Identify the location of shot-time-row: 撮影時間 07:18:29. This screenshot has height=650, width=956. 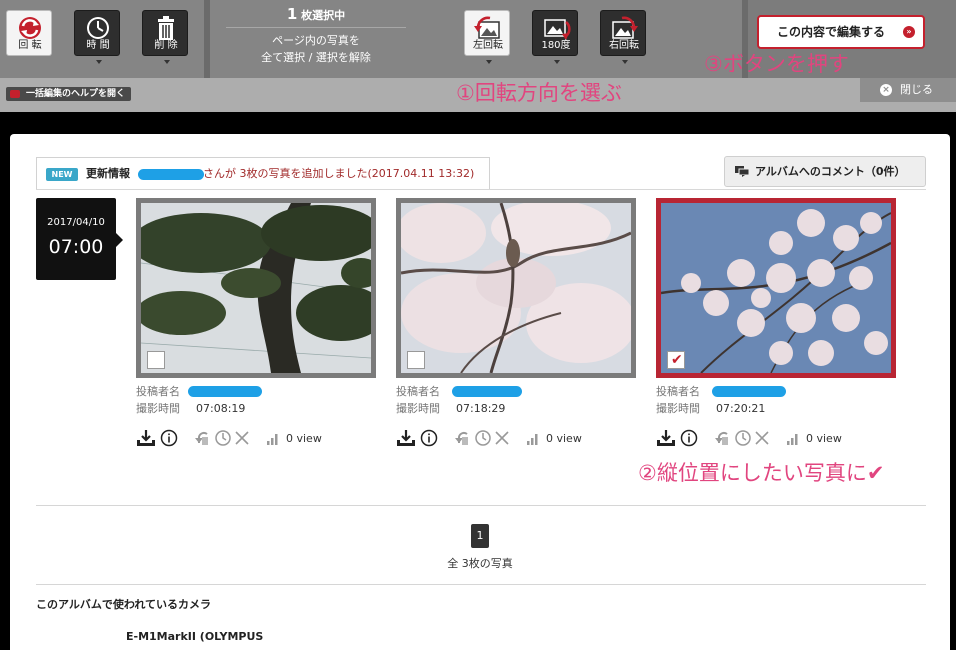
(516, 408).